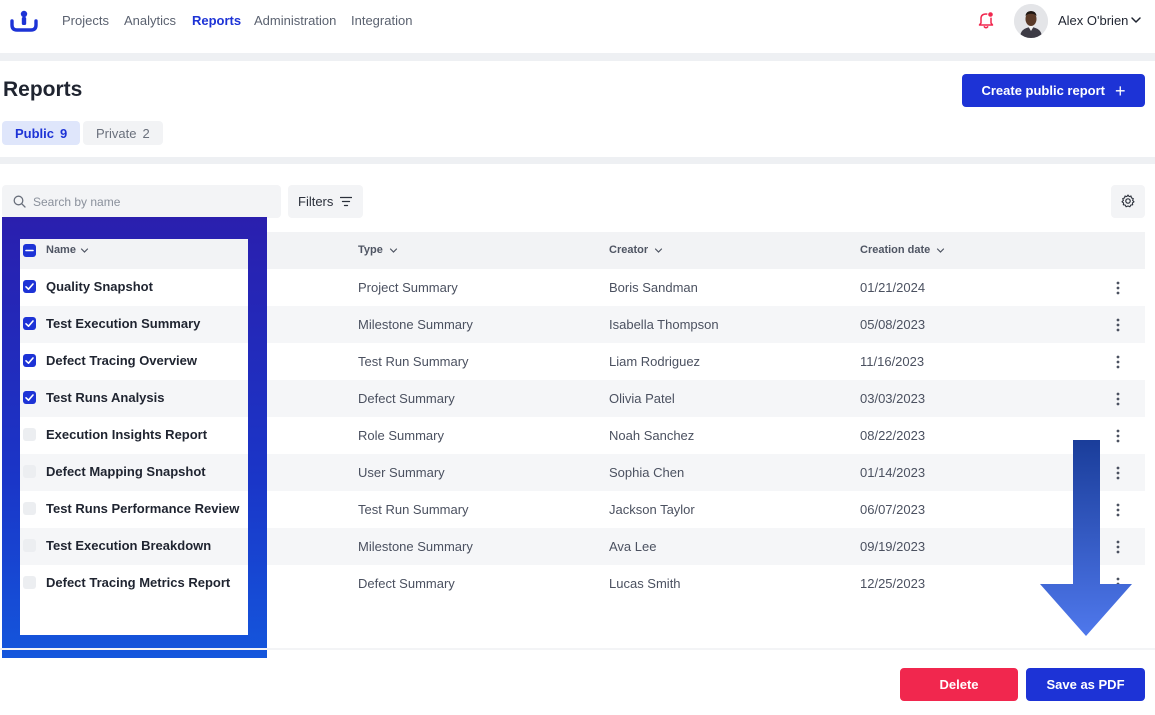 This screenshot has width=1155, height=715. I want to click on delete-button: Delete, so click(959, 684).